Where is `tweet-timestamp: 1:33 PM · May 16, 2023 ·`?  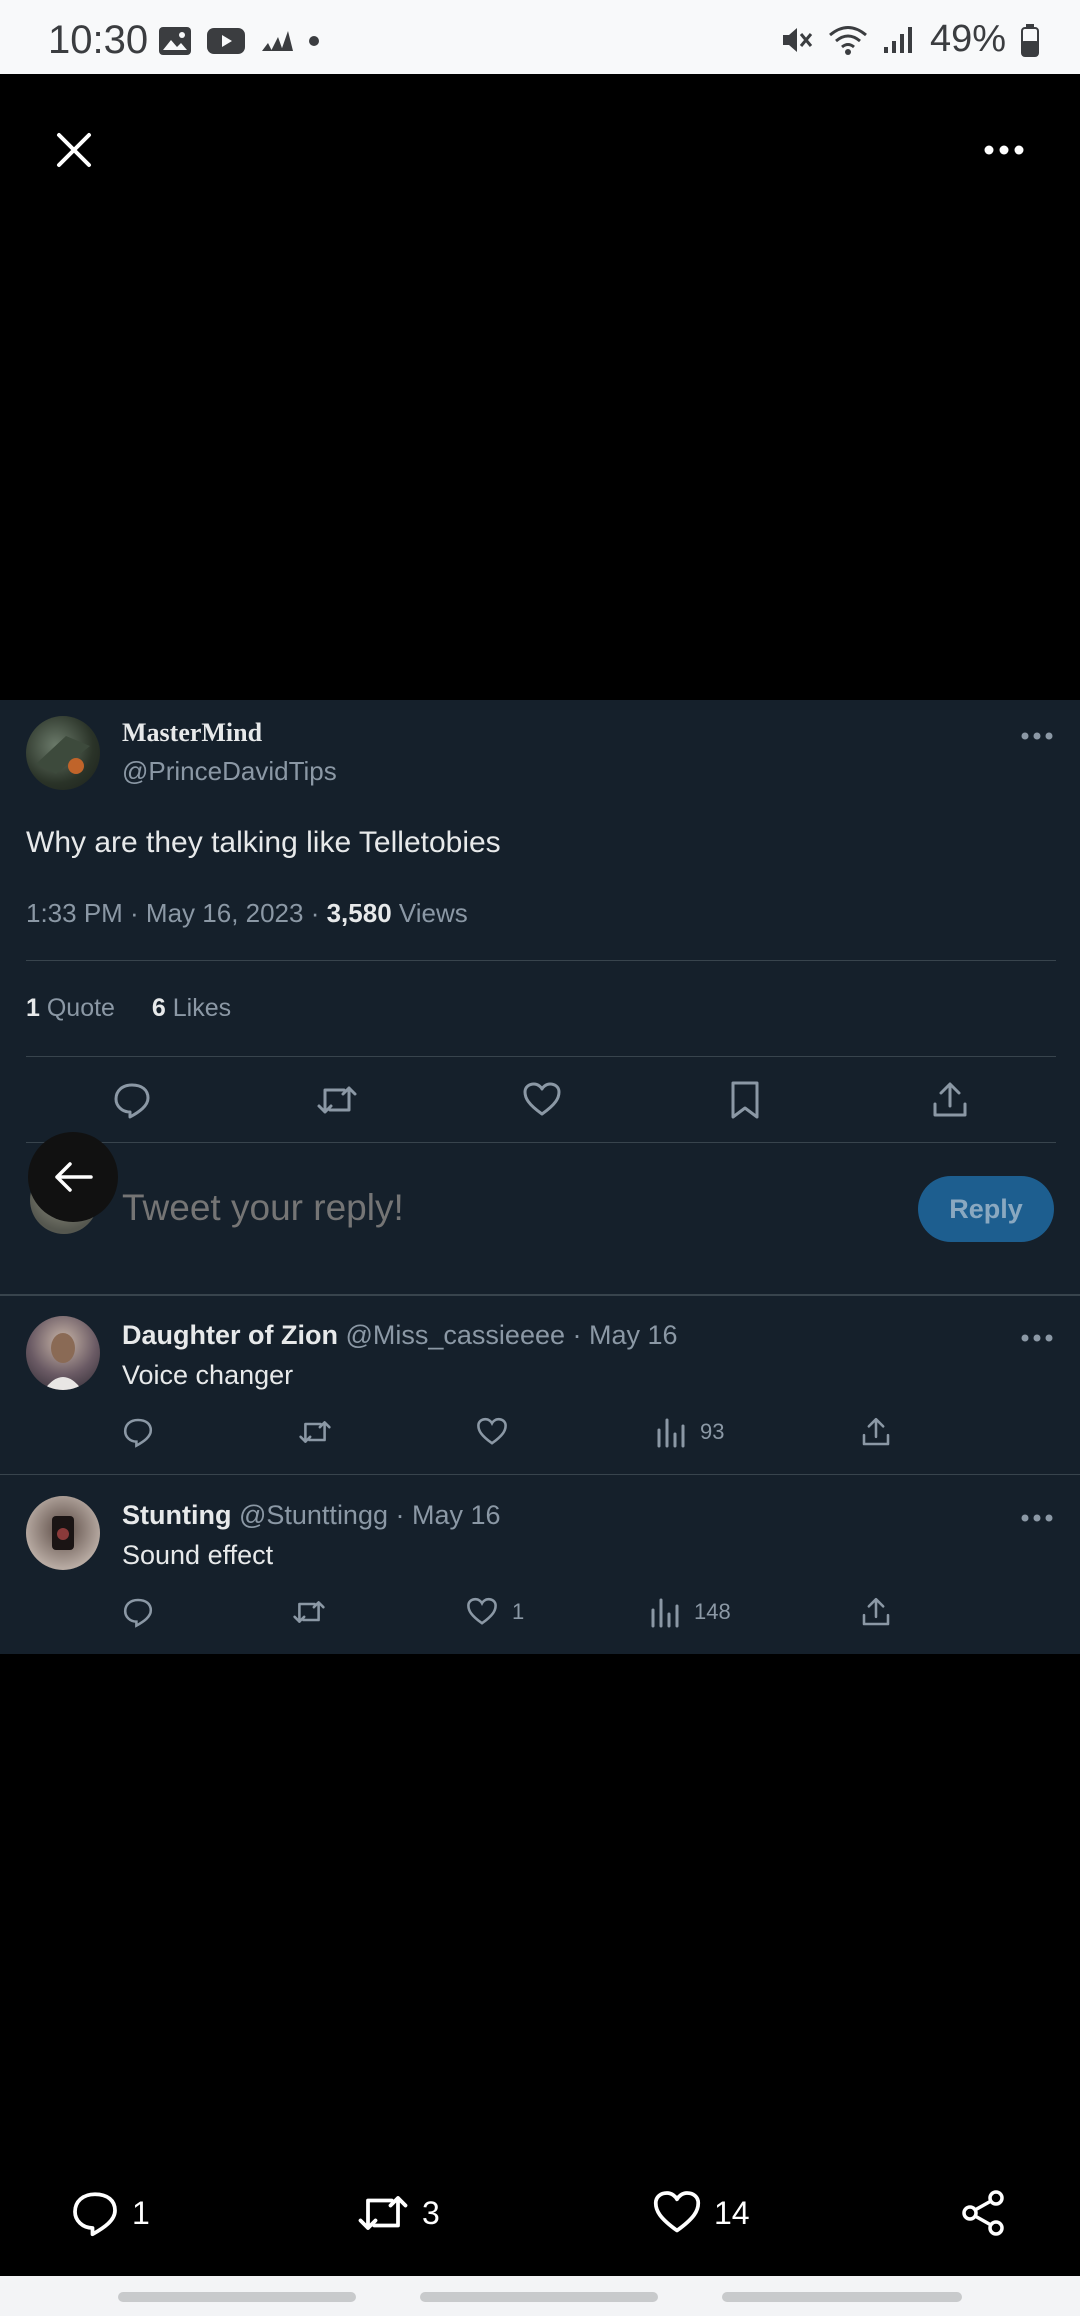 tweet-timestamp: 1:33 PM · May 16, 2023 · is located at coordinates (176, 913).